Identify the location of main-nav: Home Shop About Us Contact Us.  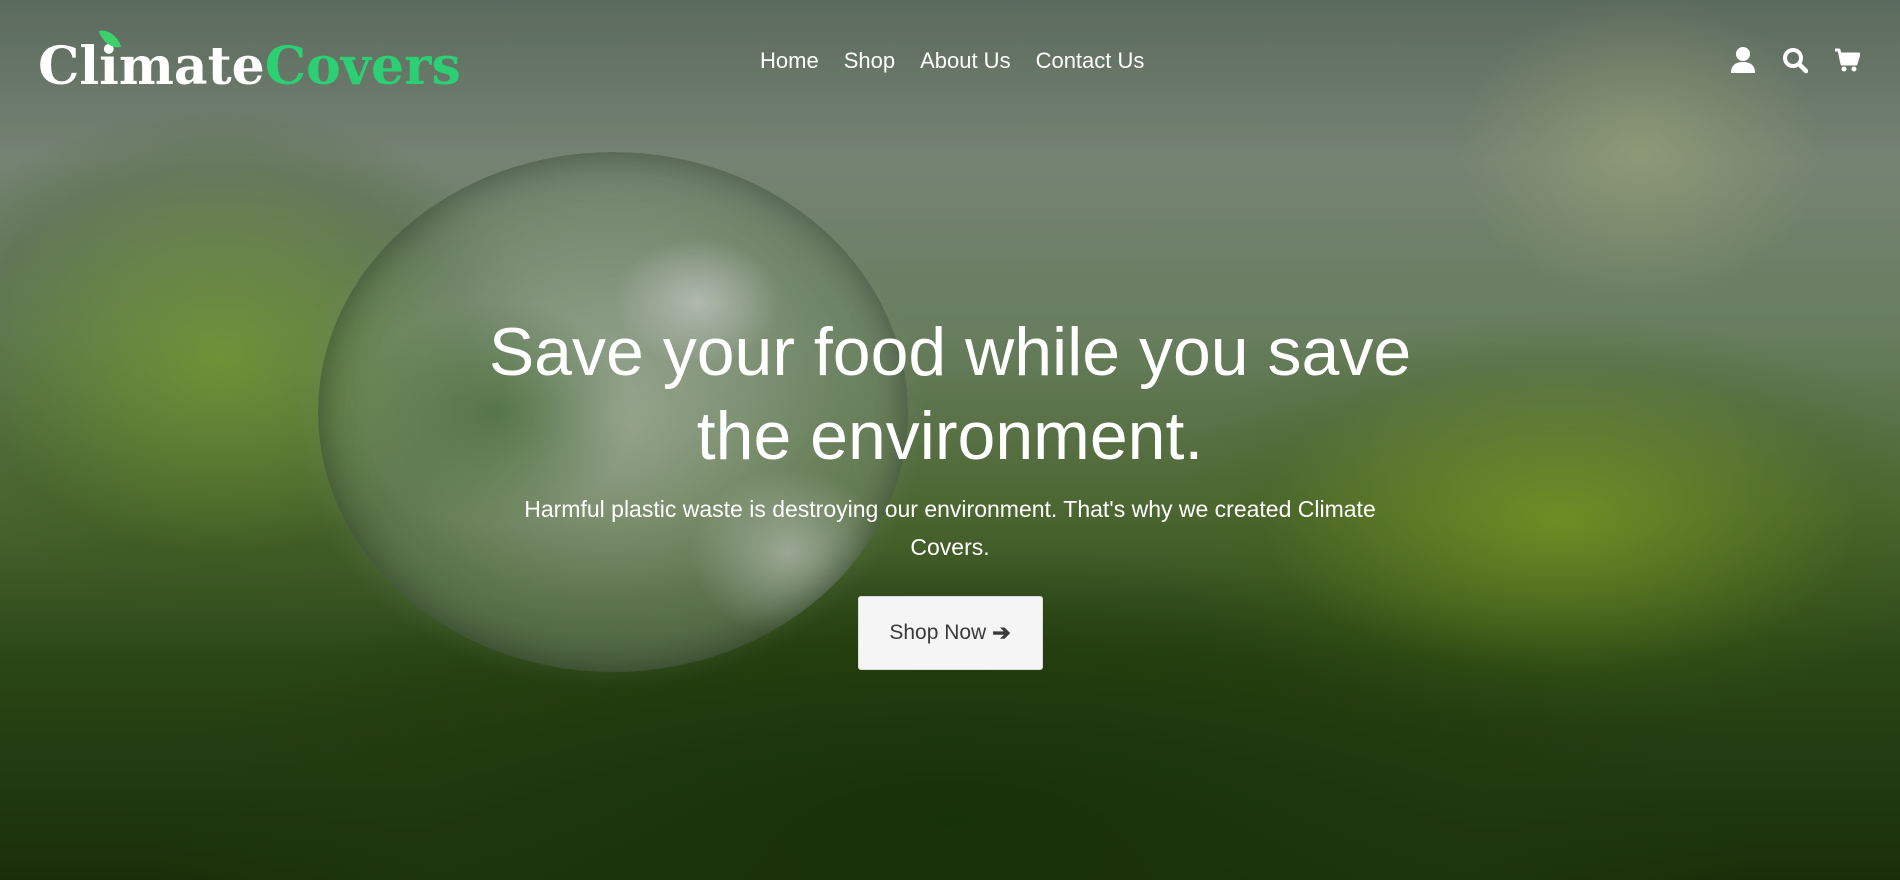
(952, 61).